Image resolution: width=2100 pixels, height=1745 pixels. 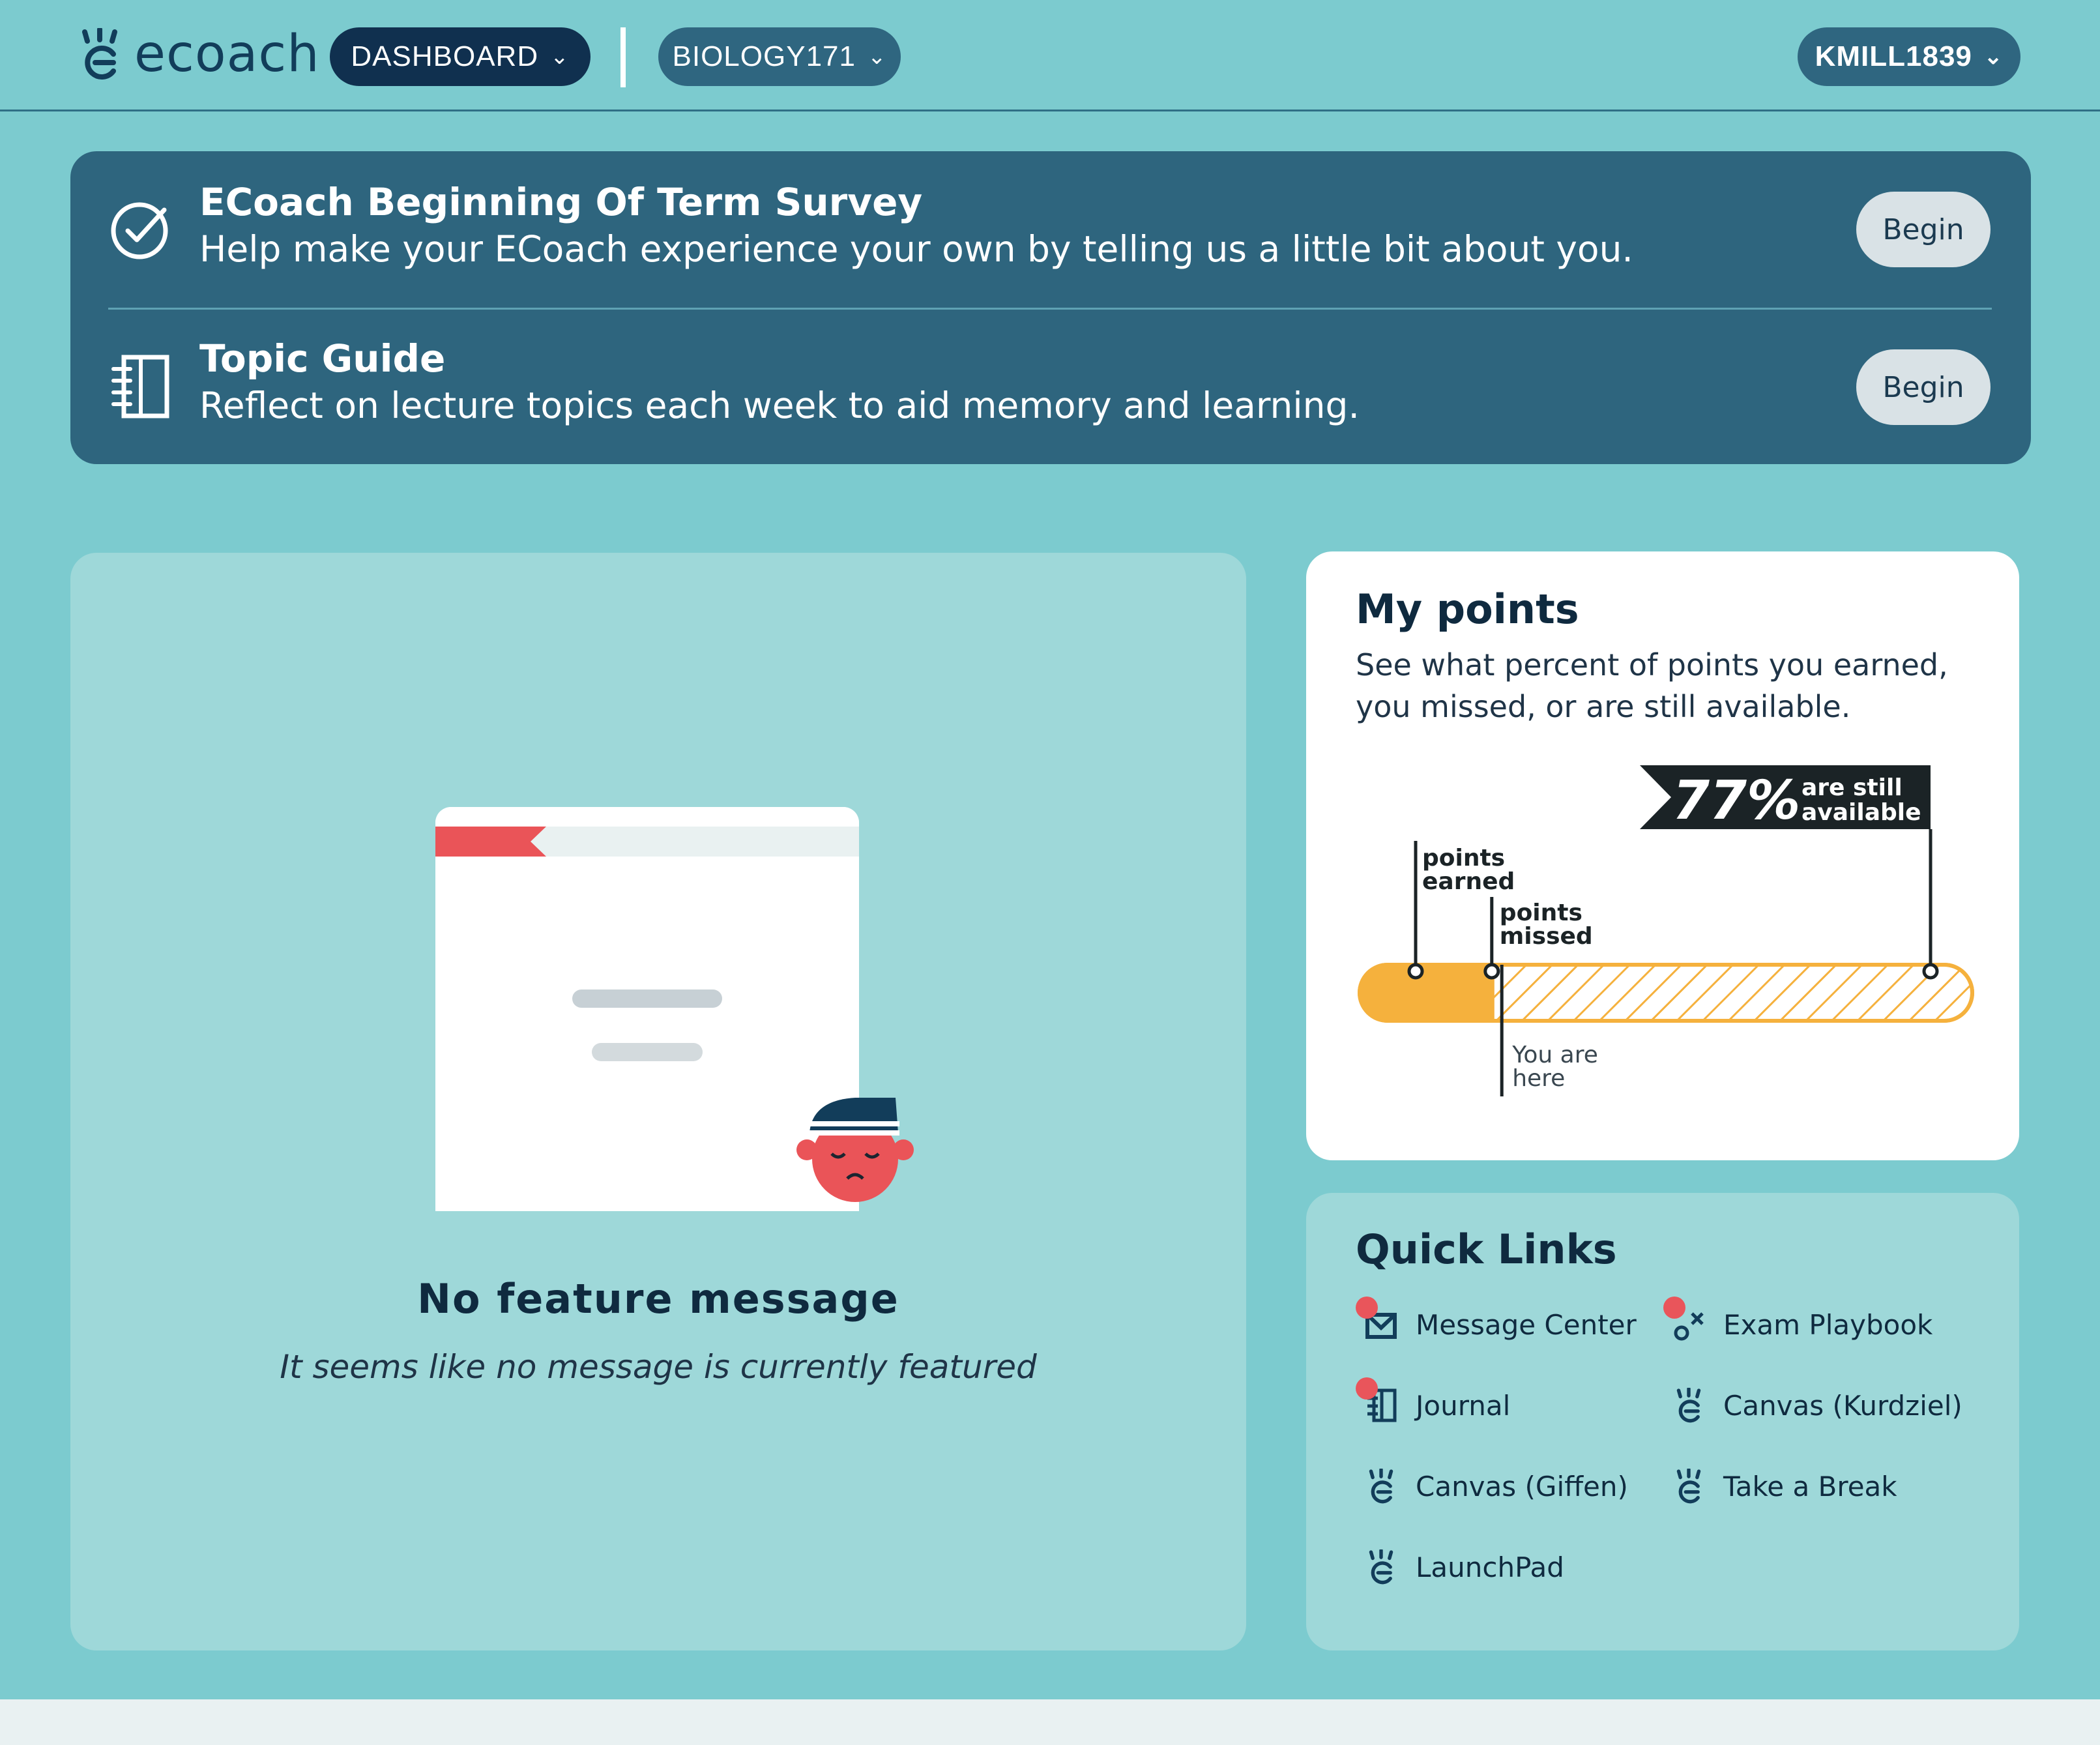 I want to click on quick-link-canvas-kurdziel: Canvas (Kurdziel), so click(x=1816, y=1405).